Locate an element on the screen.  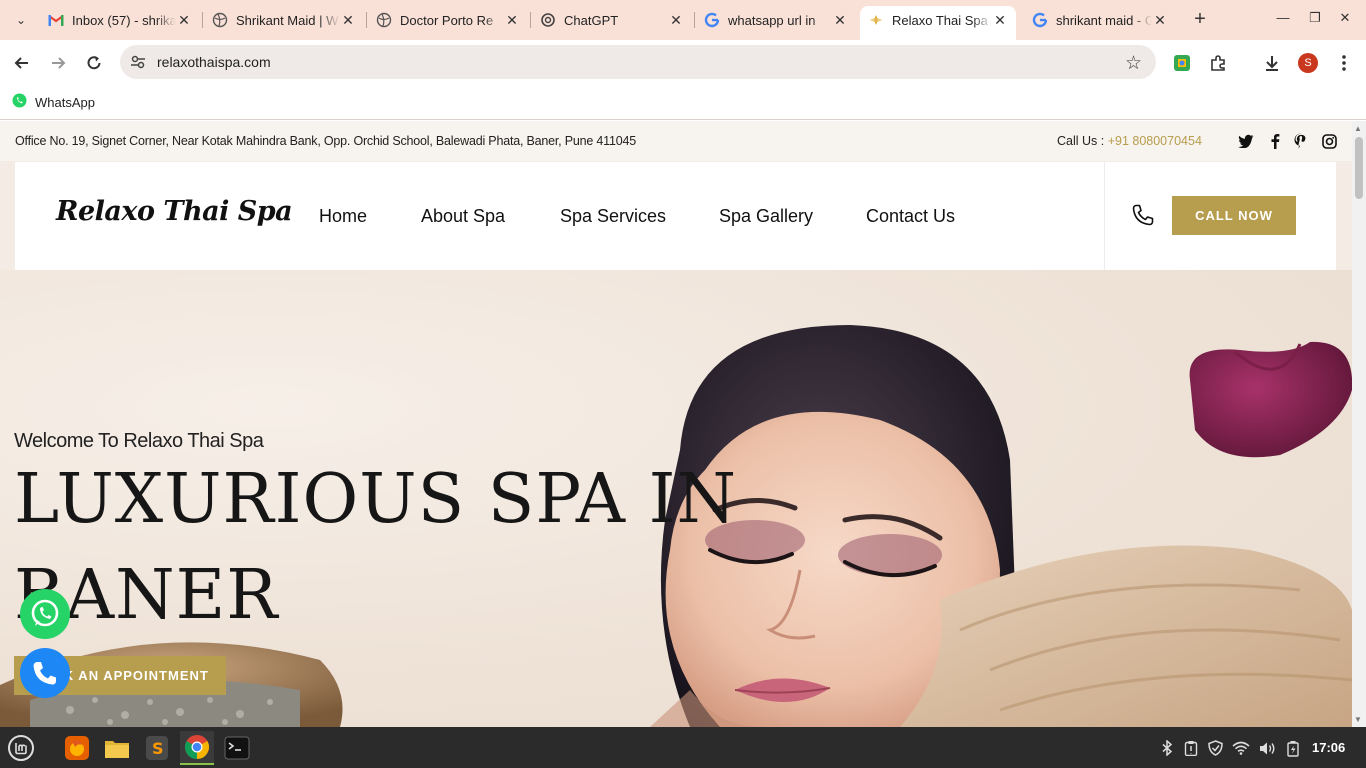
back-button is located at coordinates (22, 63).